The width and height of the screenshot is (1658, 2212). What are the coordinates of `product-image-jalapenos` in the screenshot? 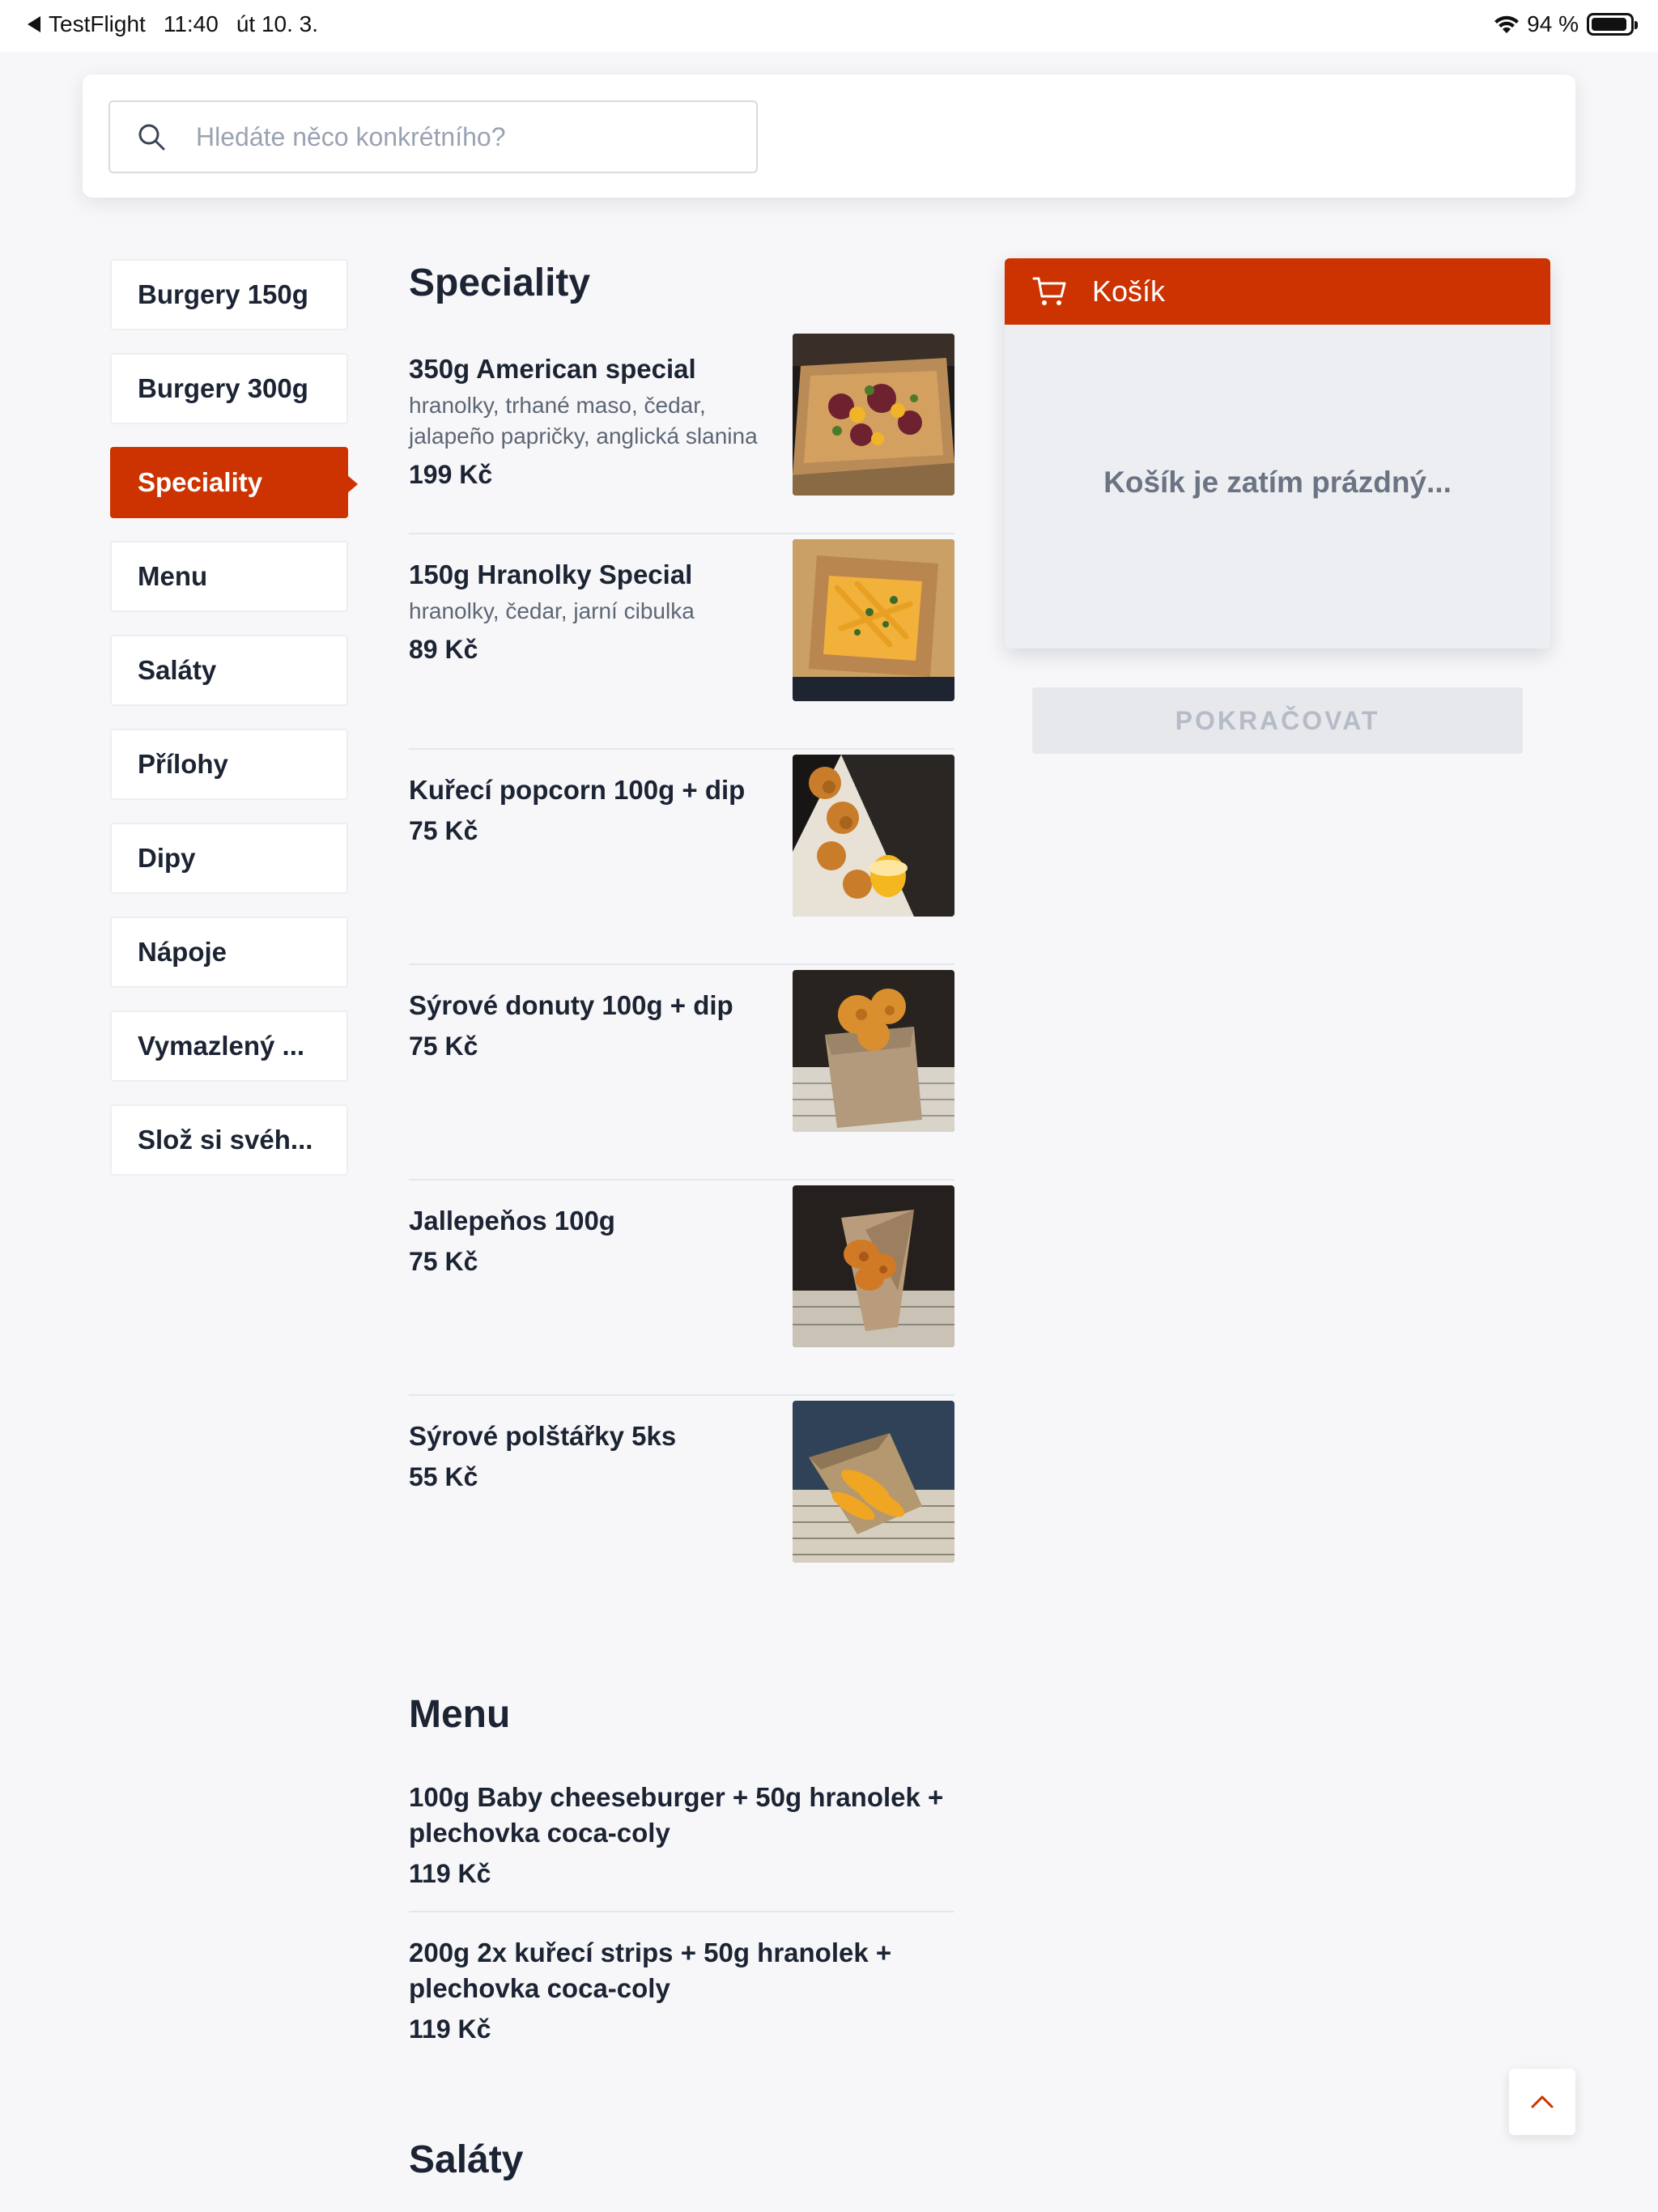 It's located at (873, 1266).